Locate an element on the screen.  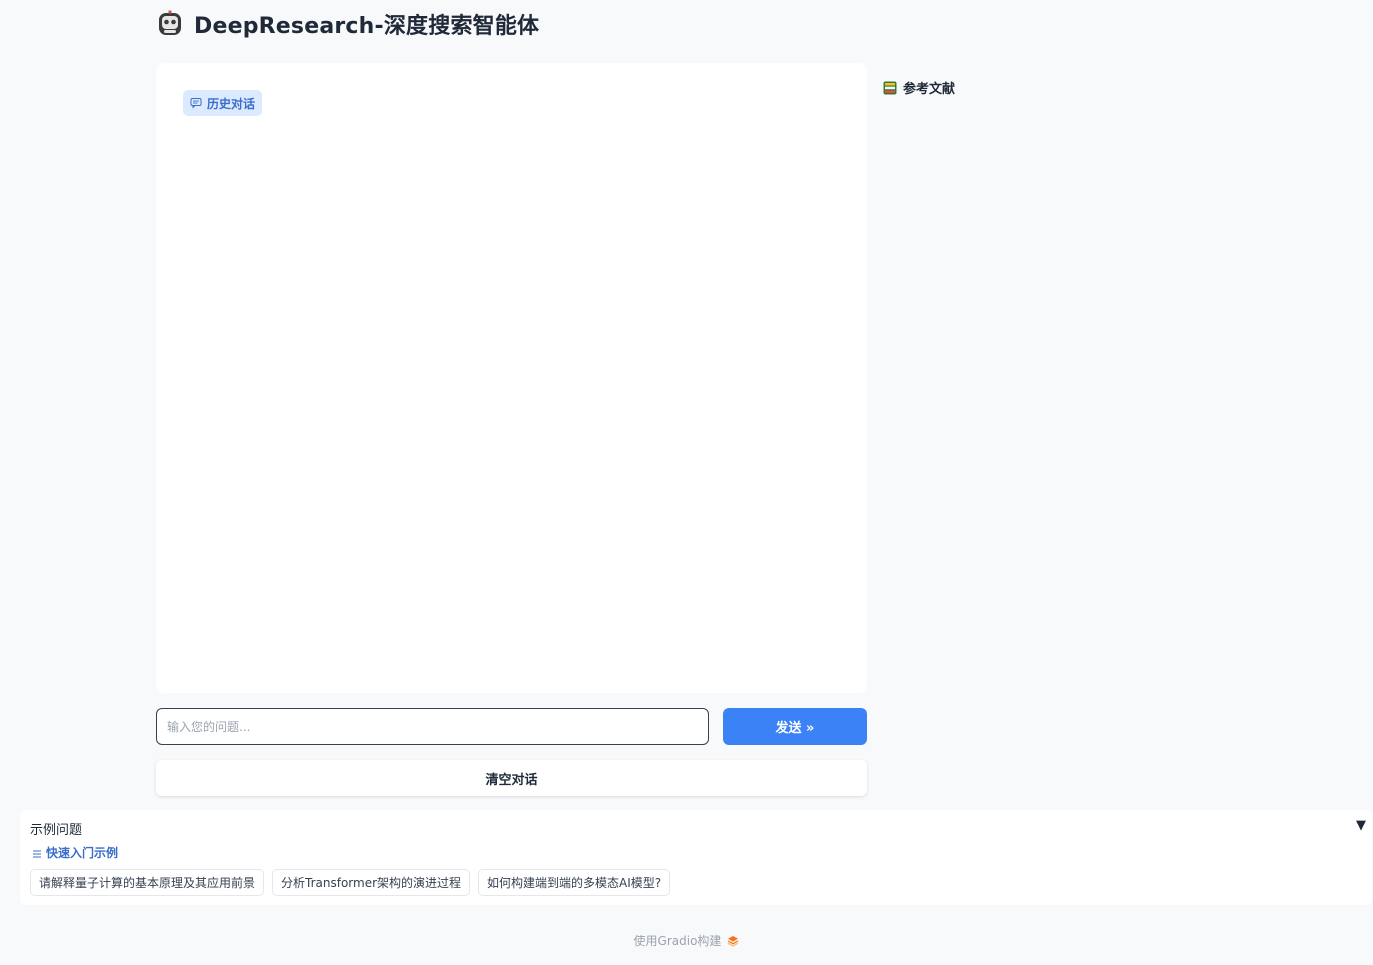
footer: 使用Gradio构建 is located at coordinates (686, 940).